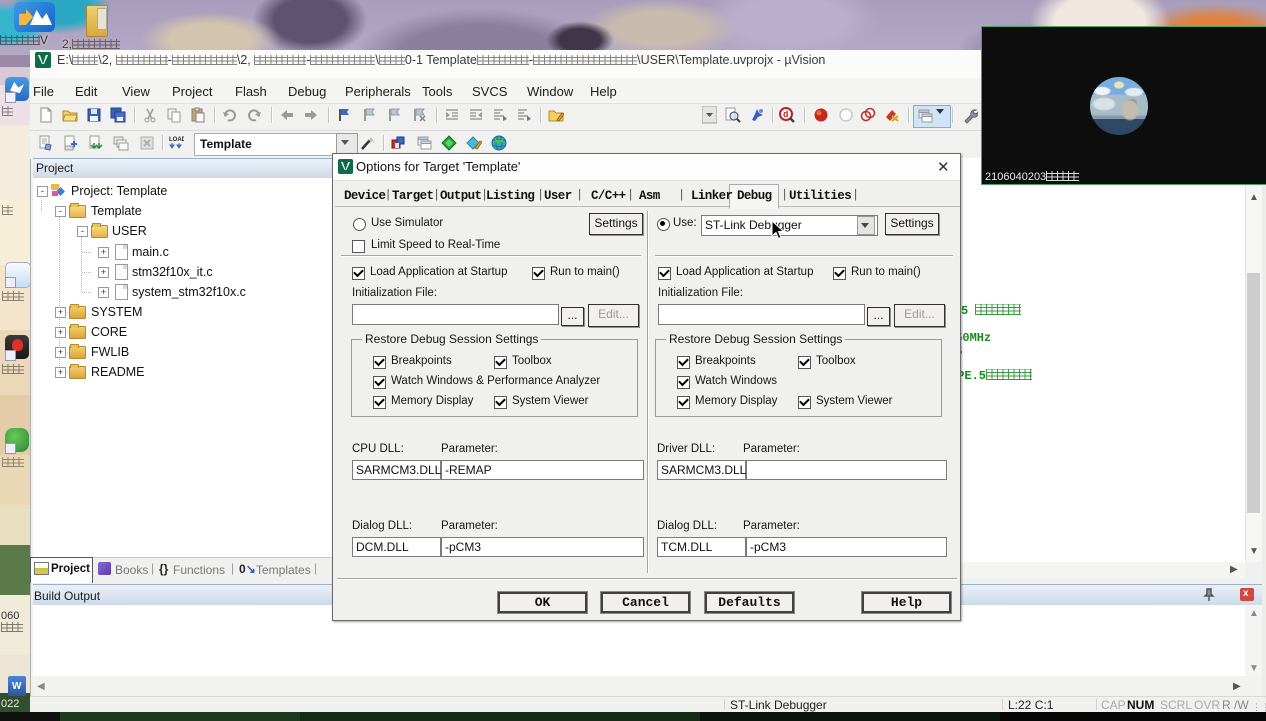 The height and width of the screenshot is (721, 1266). What do you see at coordinates (176, 140) in the screenshot?
I see `svg-text: LOAD` at bounding box center [176, 140].